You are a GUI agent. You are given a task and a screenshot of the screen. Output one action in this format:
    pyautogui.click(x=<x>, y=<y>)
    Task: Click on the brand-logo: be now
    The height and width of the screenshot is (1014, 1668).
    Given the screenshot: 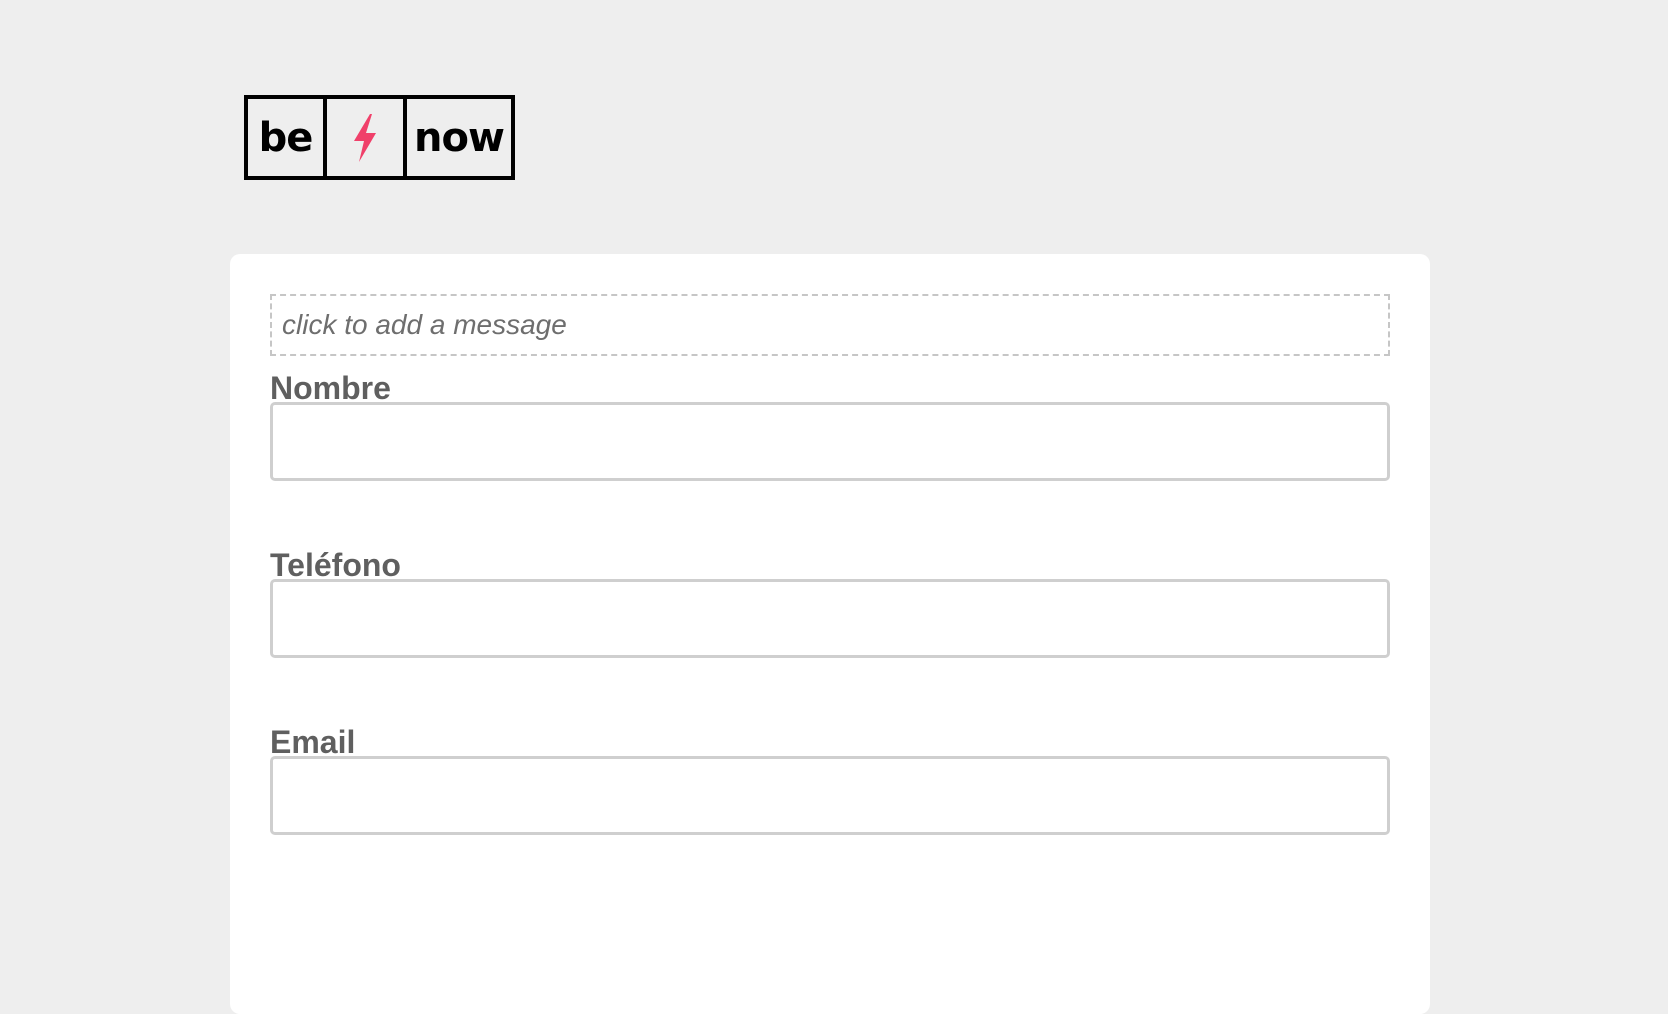 What is the action you would take?
    pyautogui.click(x=379, y=137)
    